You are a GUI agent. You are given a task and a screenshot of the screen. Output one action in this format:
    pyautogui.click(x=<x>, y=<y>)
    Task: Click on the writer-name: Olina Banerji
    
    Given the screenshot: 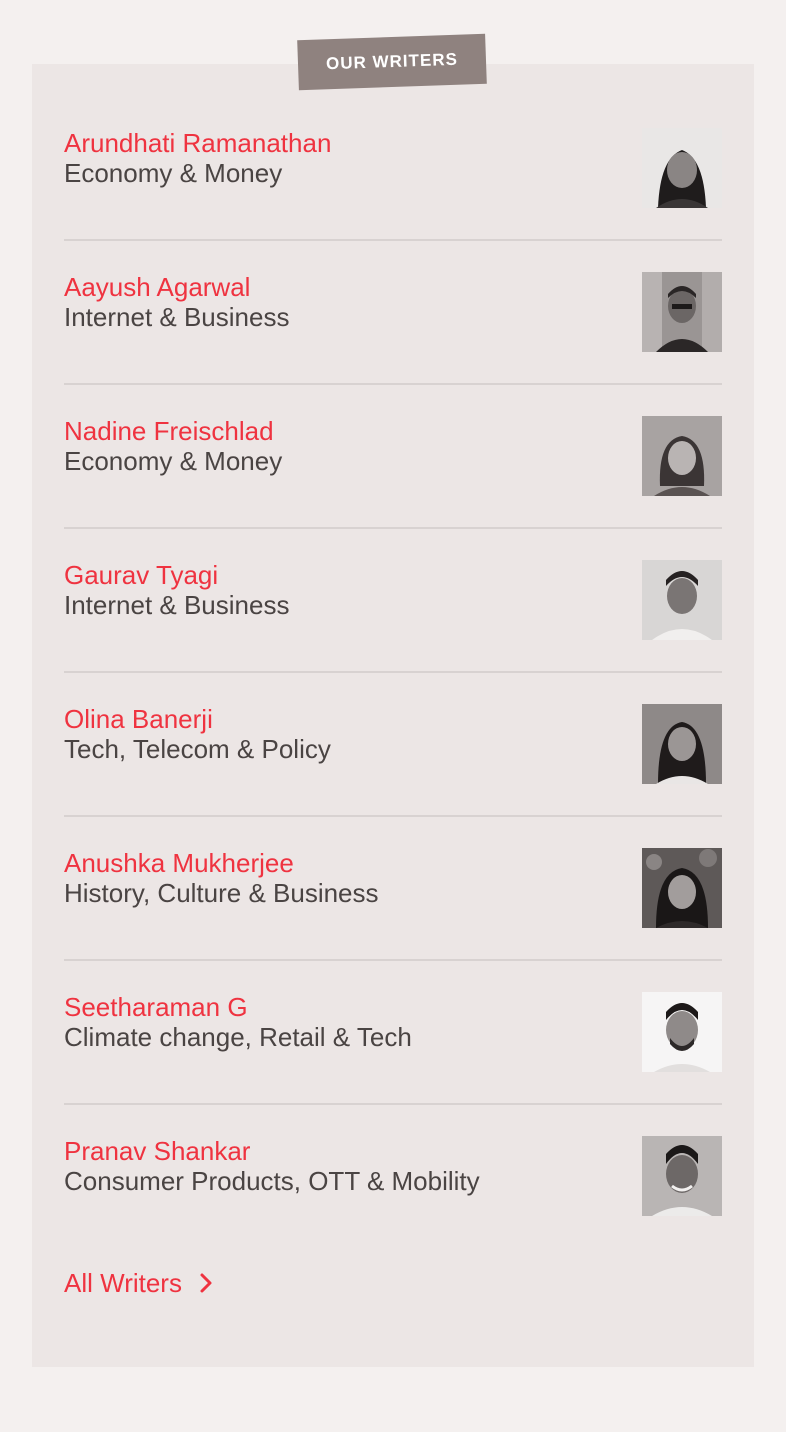 What is the action you would take?
    pyautogui.click(x=197, y=719)
    